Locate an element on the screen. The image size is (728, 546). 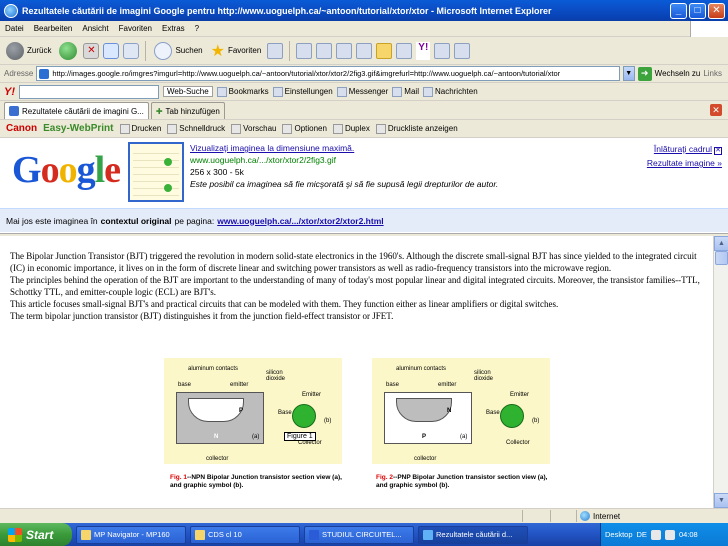
yahoo-icon: Y! is located at coordinates (423, 50).